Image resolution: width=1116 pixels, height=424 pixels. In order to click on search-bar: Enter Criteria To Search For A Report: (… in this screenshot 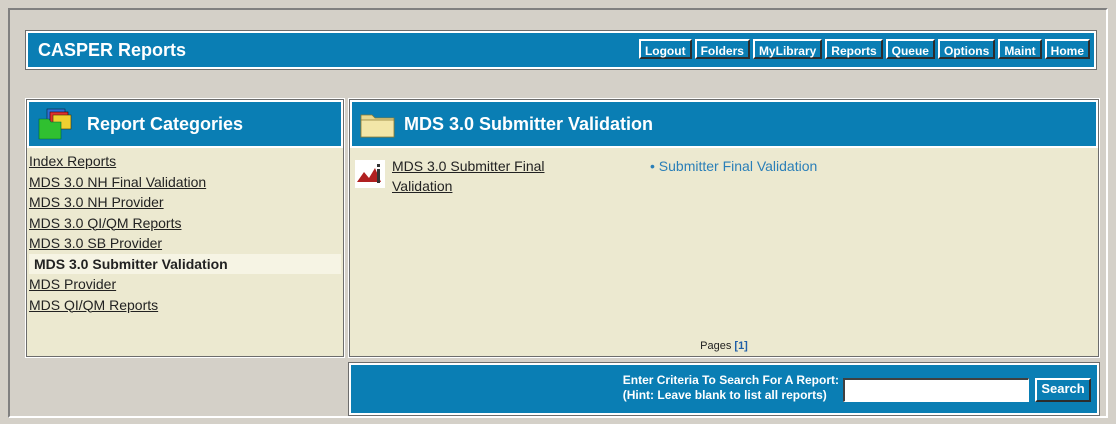, I will do `click(724, 389)`.